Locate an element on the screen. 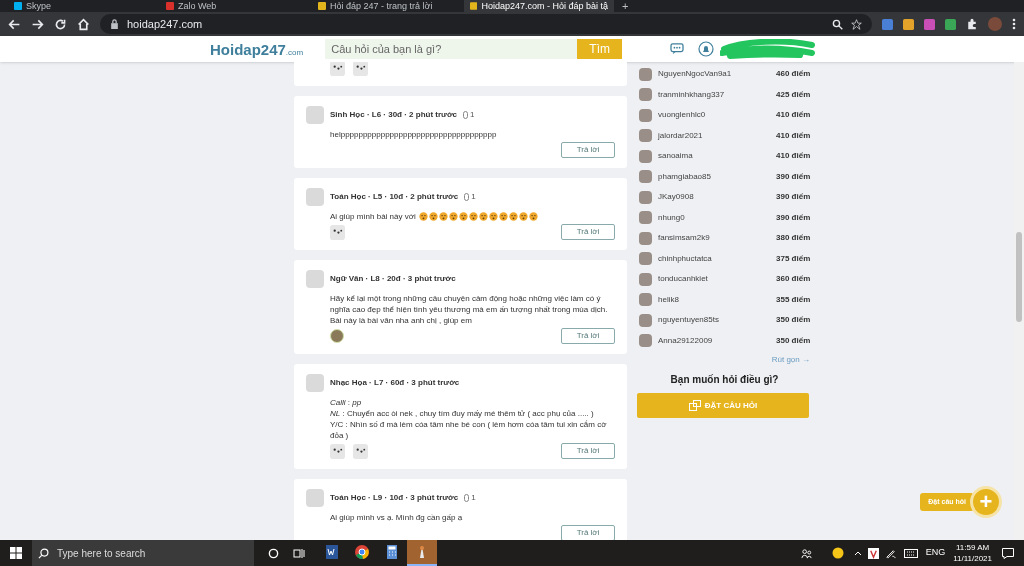 The image size is (1024, 566). tab-title: Hoidap247.com - Hỏi đáp bài tậ is located at coordinates (544, 6).